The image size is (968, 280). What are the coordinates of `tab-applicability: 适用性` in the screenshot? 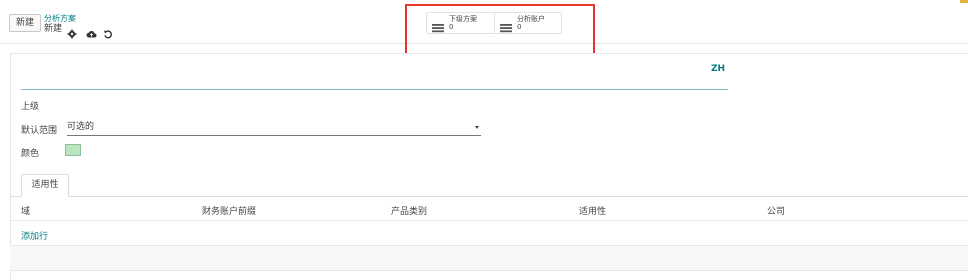 It's located at (45, 185).